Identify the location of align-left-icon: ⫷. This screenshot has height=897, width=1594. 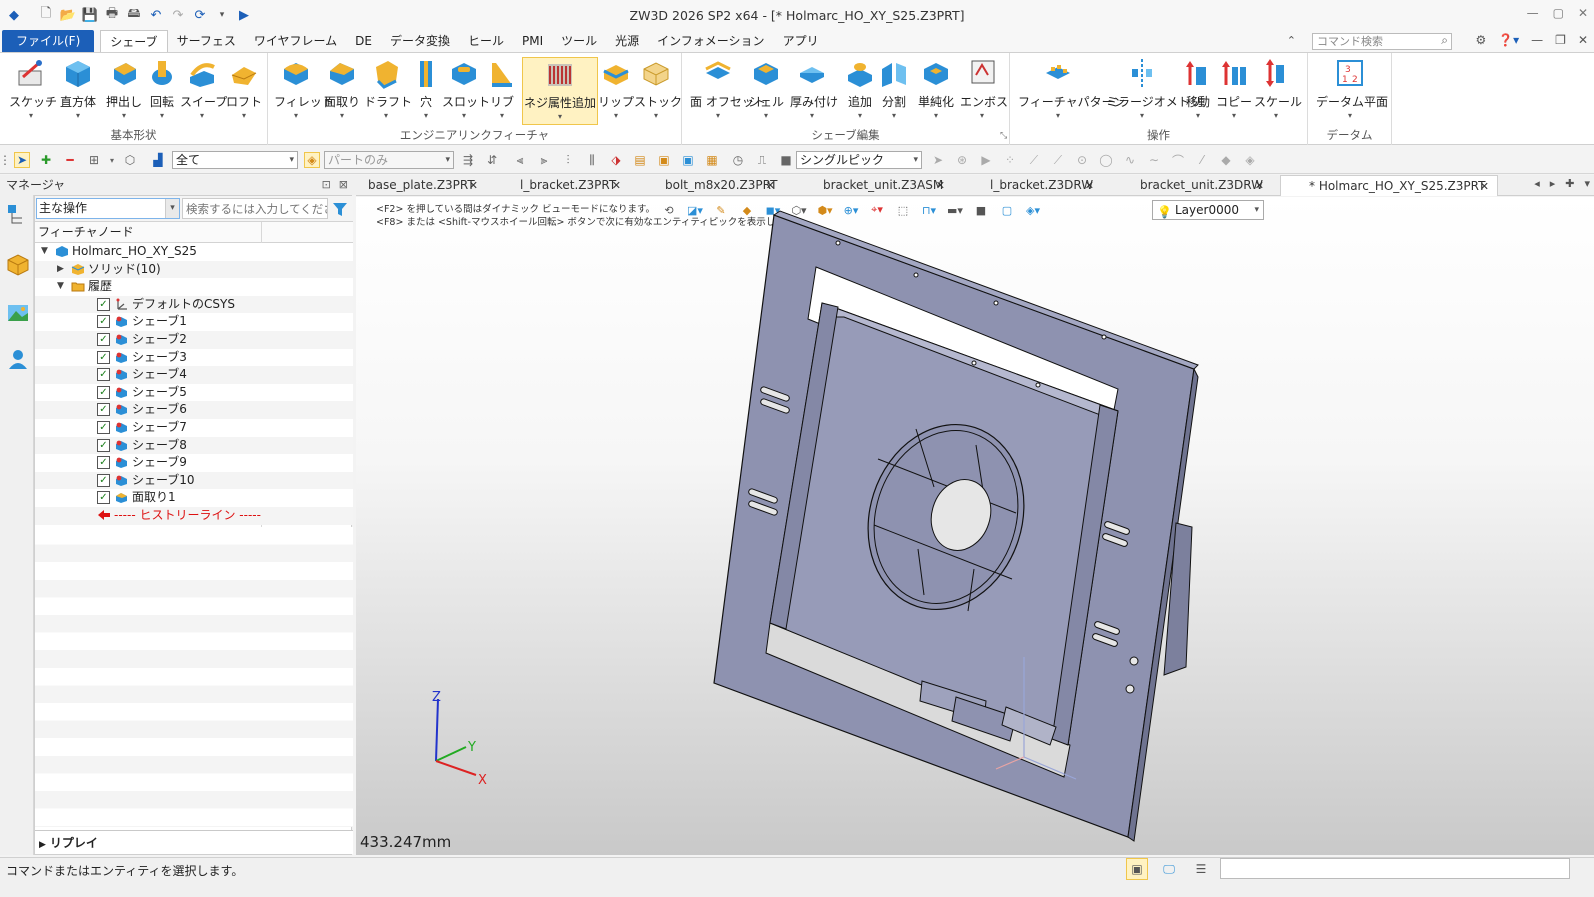
(520, 160).